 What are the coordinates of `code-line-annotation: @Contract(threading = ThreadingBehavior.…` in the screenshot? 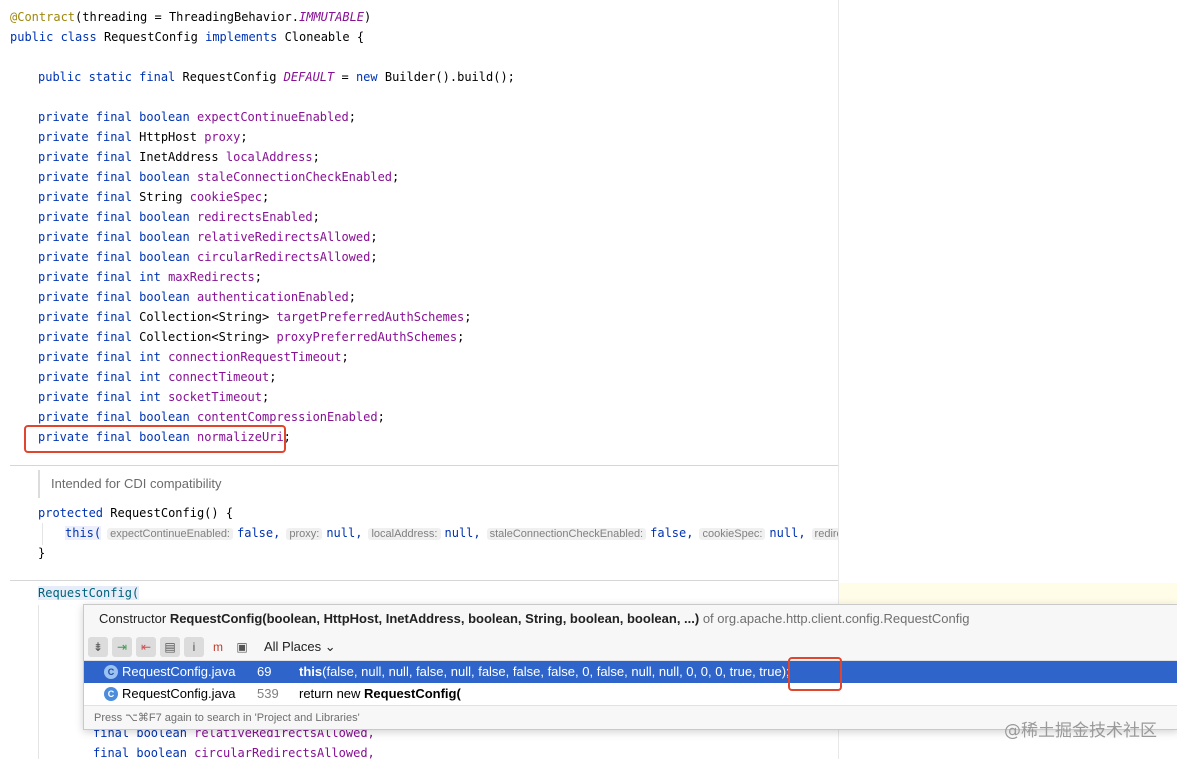 It's located at (191, 17).